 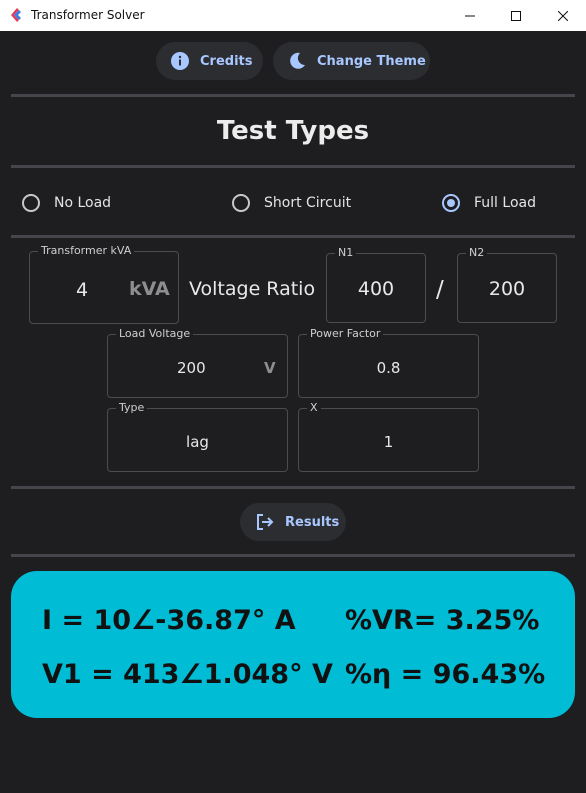 What do you see at coordinates (388, 368) in the screenshot?
I see `power-factor-value: 0.8` at bounding box center [388, 368].